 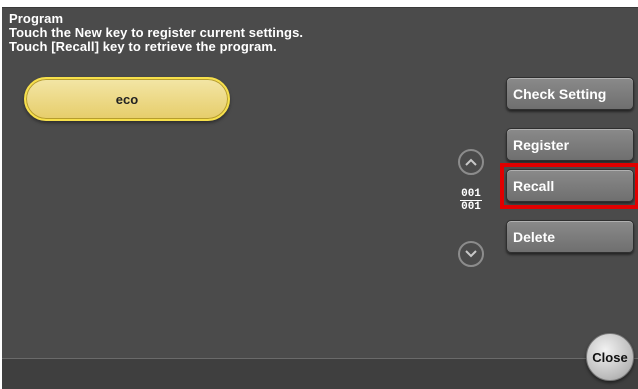 I want to click on page-indicator: 001 001, so click(x=471, y=200).